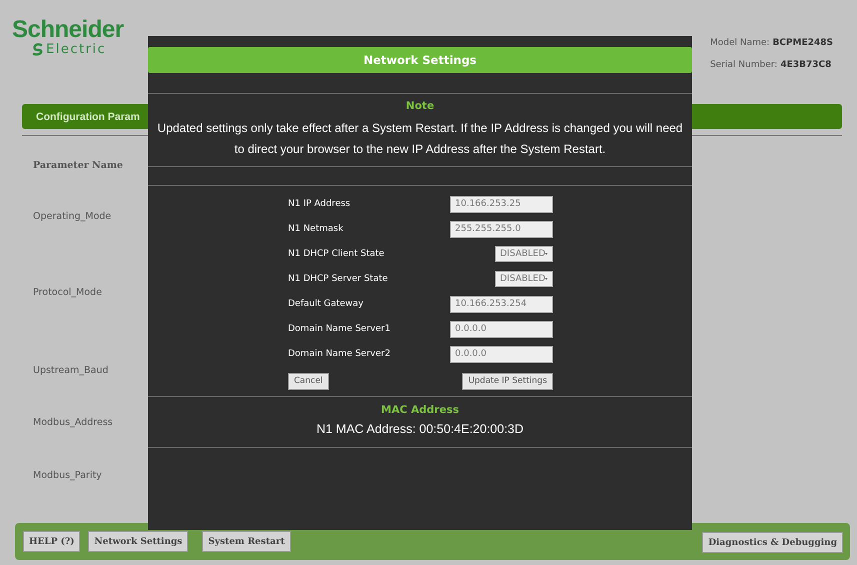 Image resolution: width=857 pixels, height=565 pixels. What do you see at coordinates (740, 43) in the screenshot?
I see `info-label: Model Name:` at bounding box center [740, 43].